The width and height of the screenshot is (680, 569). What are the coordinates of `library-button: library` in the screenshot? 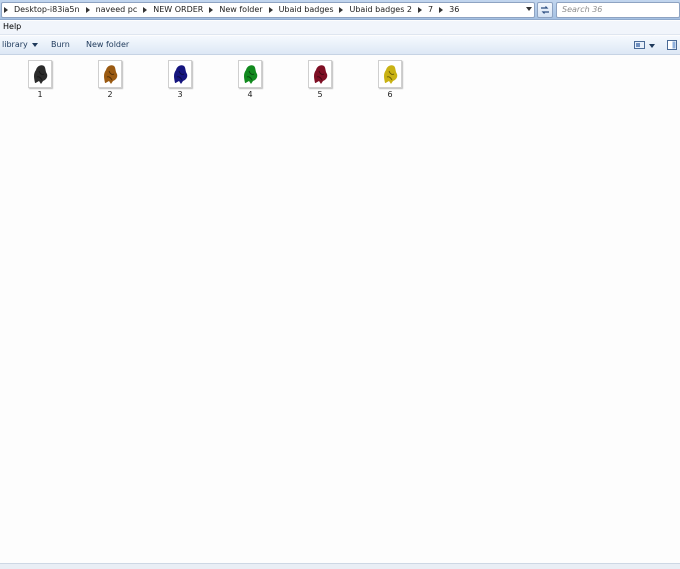 It's located at (20, 44).